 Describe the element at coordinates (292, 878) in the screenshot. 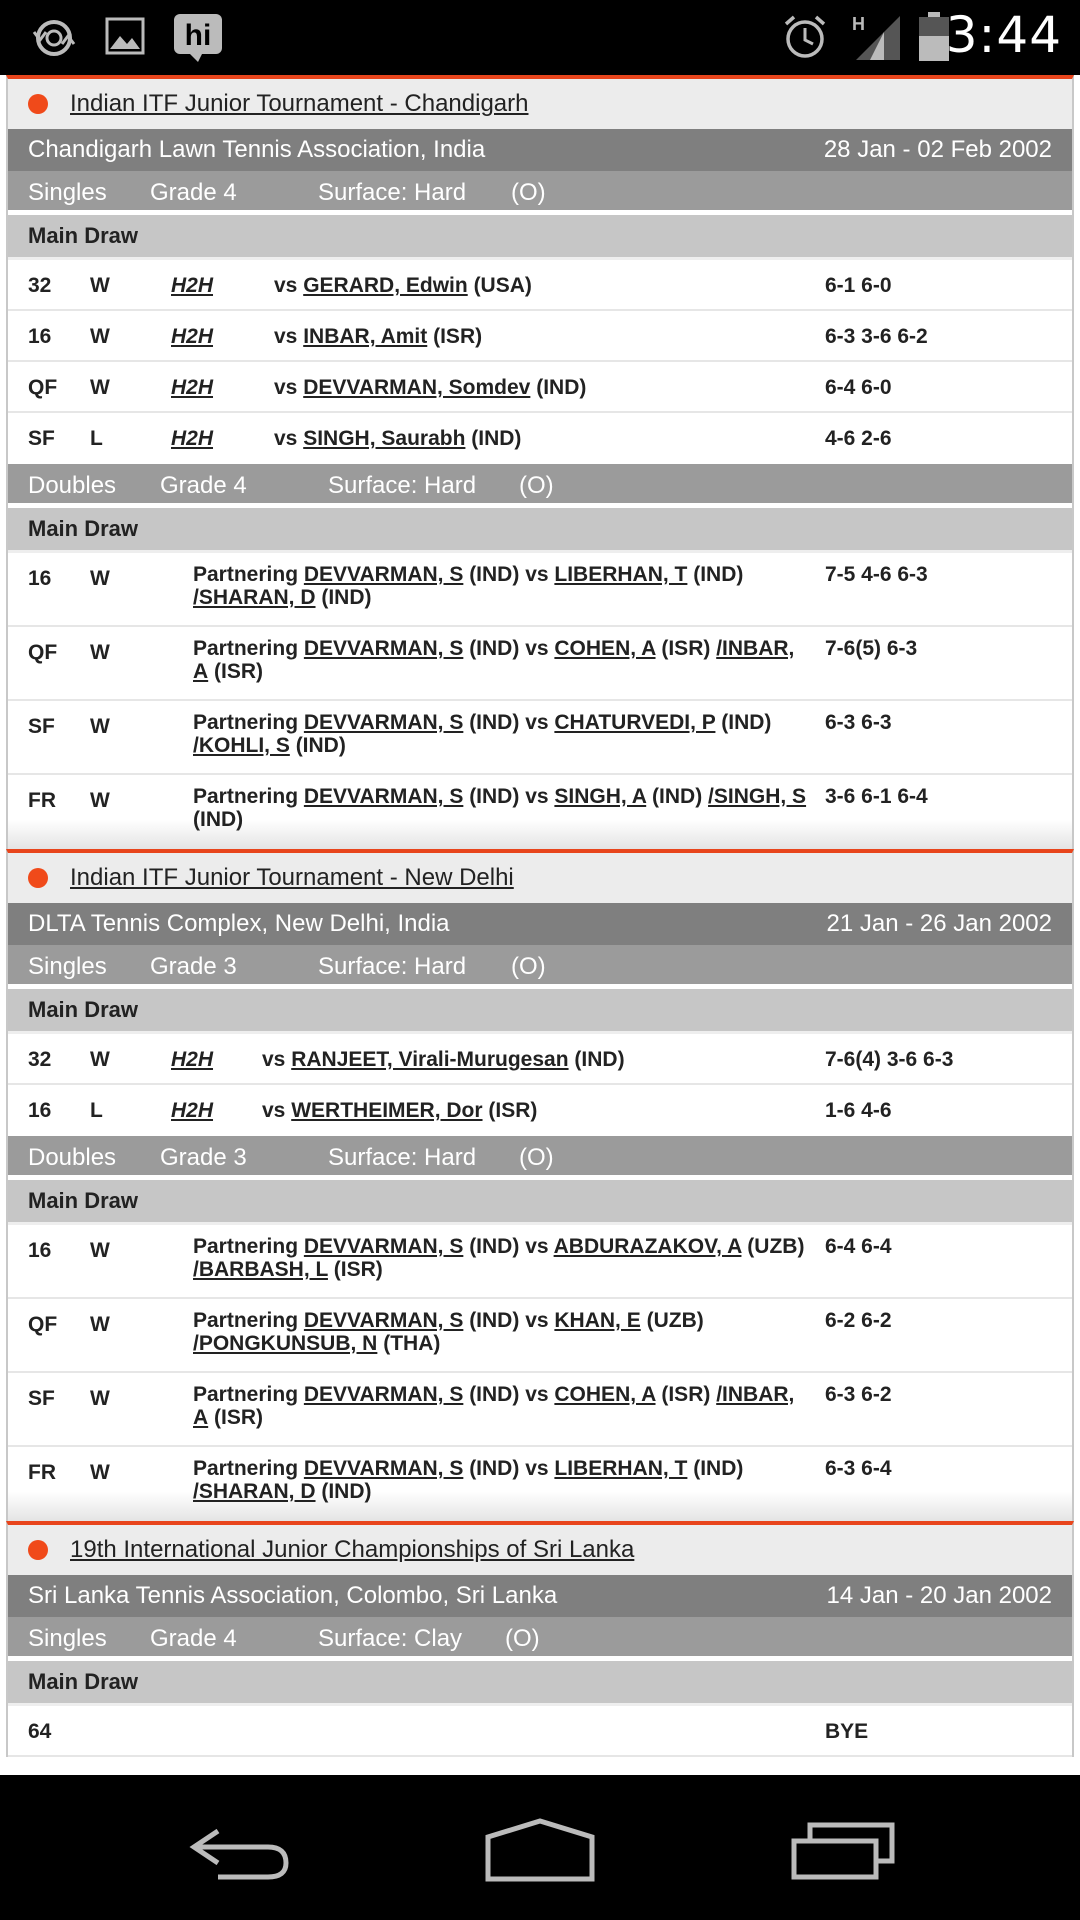

I see `tournament-link: Indian ITF Junior Tournament - New Delhi` at that location.